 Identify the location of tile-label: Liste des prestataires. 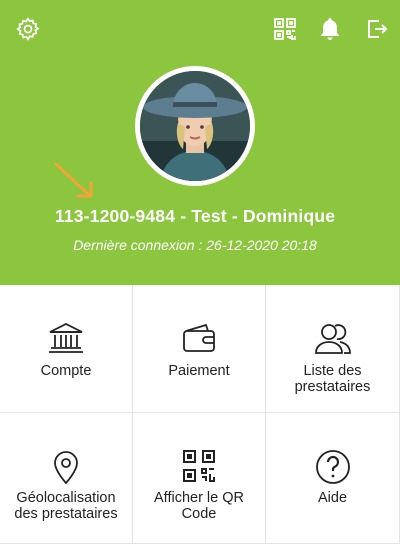
(332, 379).